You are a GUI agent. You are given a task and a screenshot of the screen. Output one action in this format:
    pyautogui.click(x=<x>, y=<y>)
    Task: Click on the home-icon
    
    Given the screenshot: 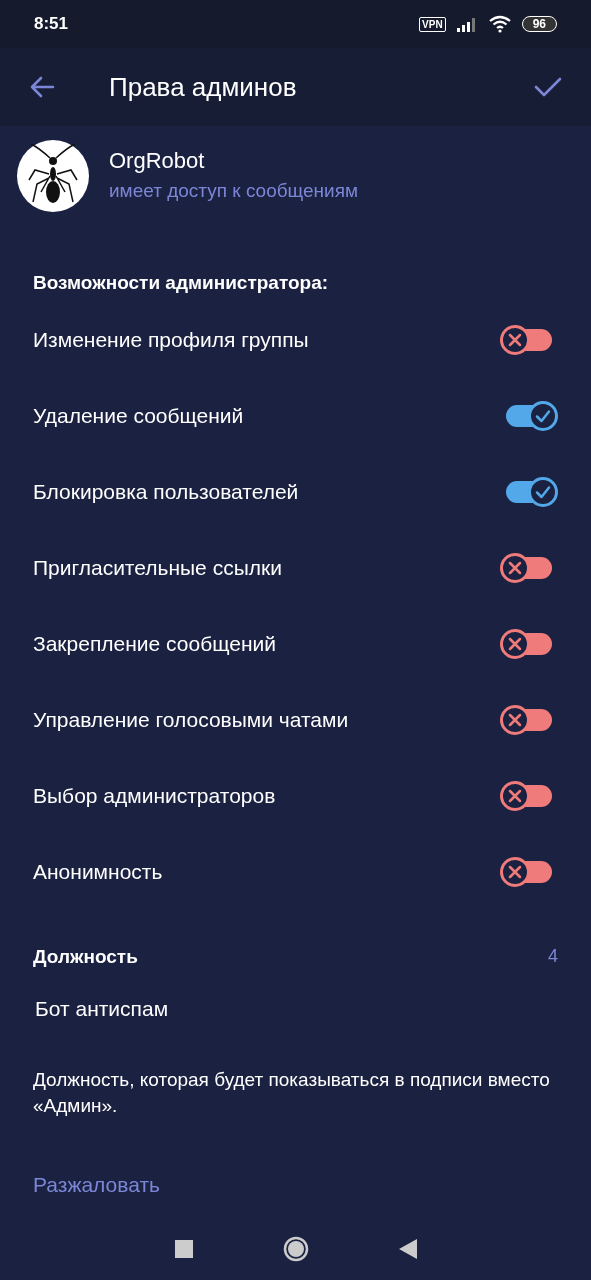 What is the action you would take?
    pyautogui.click(x=295, y=1249)
    